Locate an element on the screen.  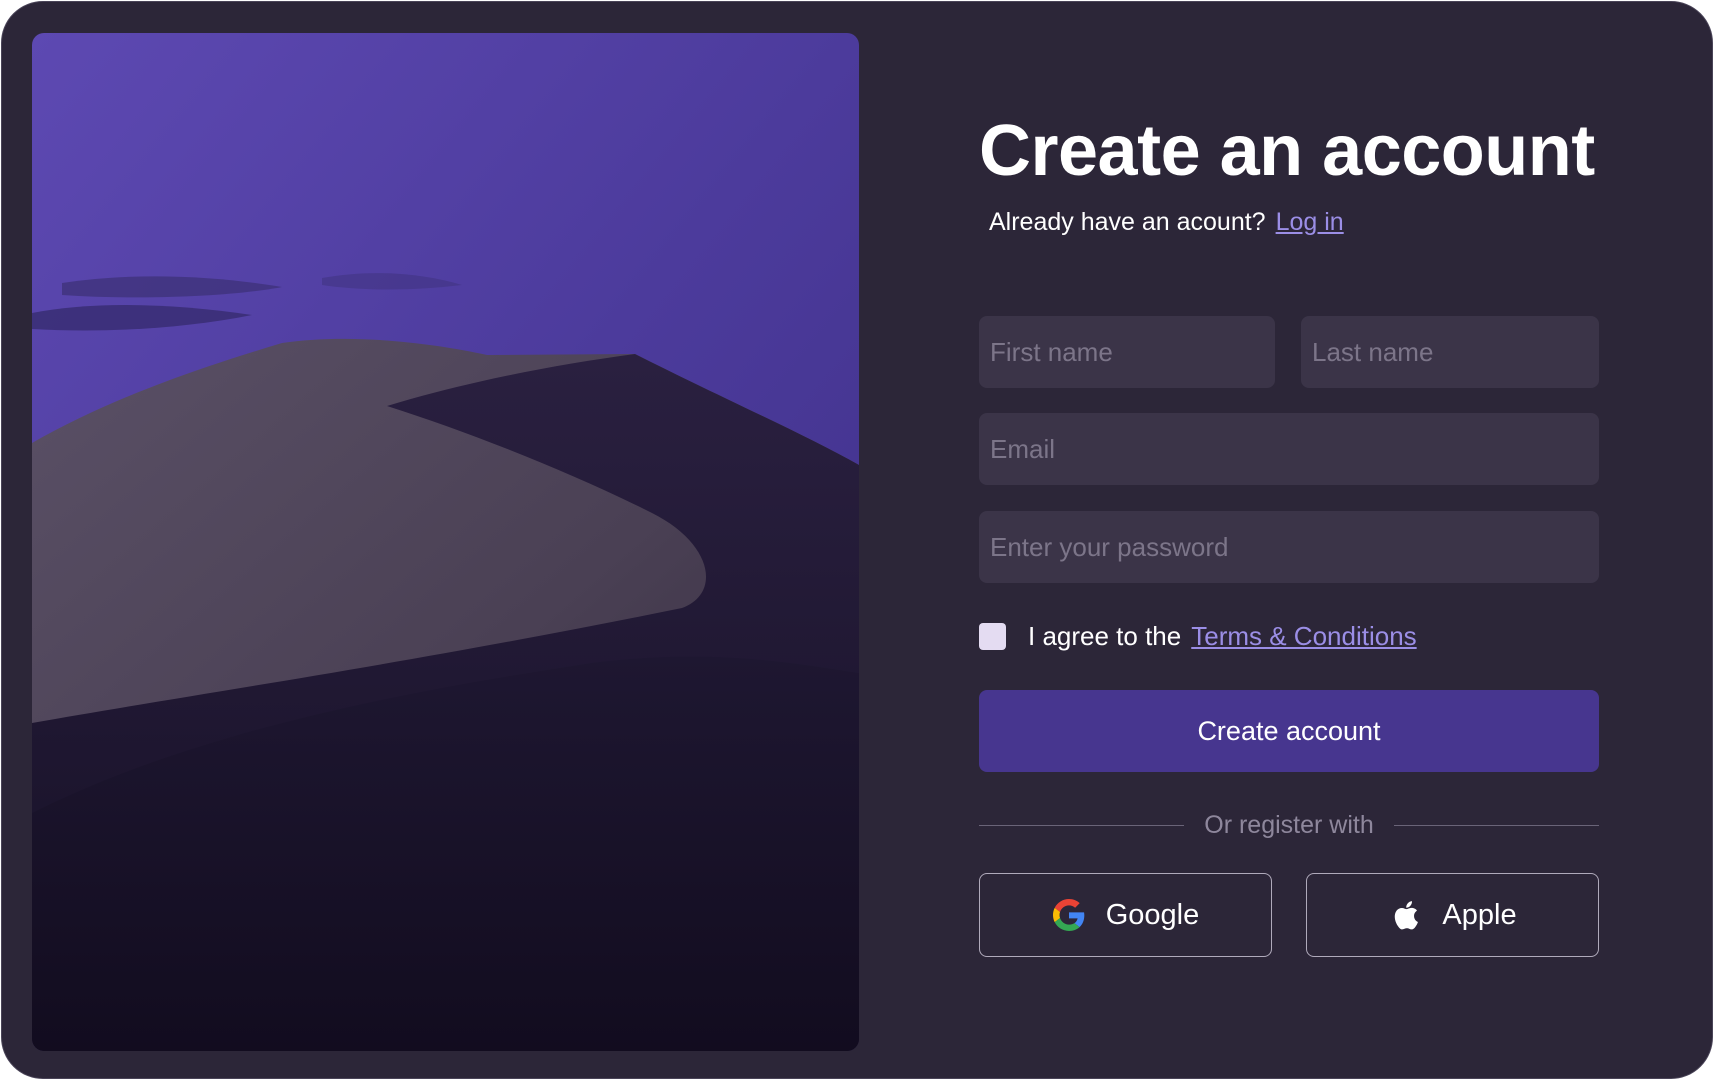
divider-text: Or register with is located at coordinates (1289, 824).